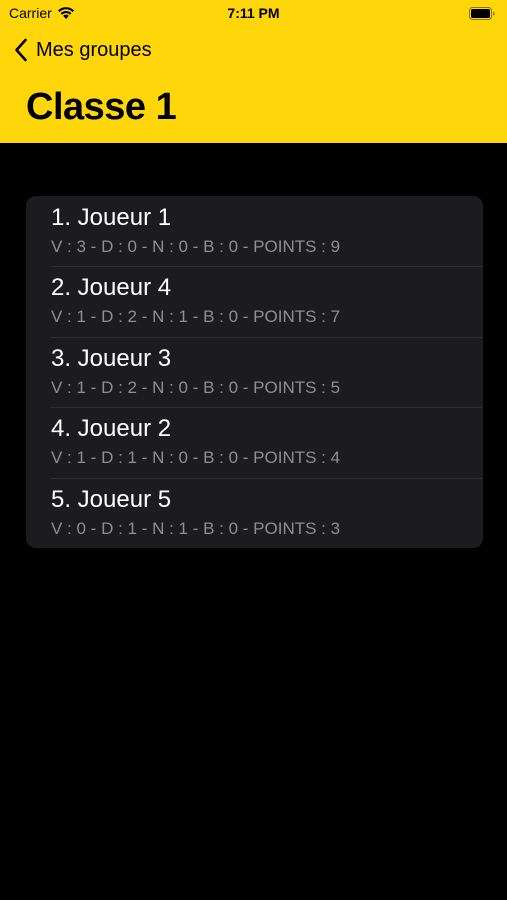 The image size is (507, 900). I want to click on page-title: Classe 1, so click(101, 107).